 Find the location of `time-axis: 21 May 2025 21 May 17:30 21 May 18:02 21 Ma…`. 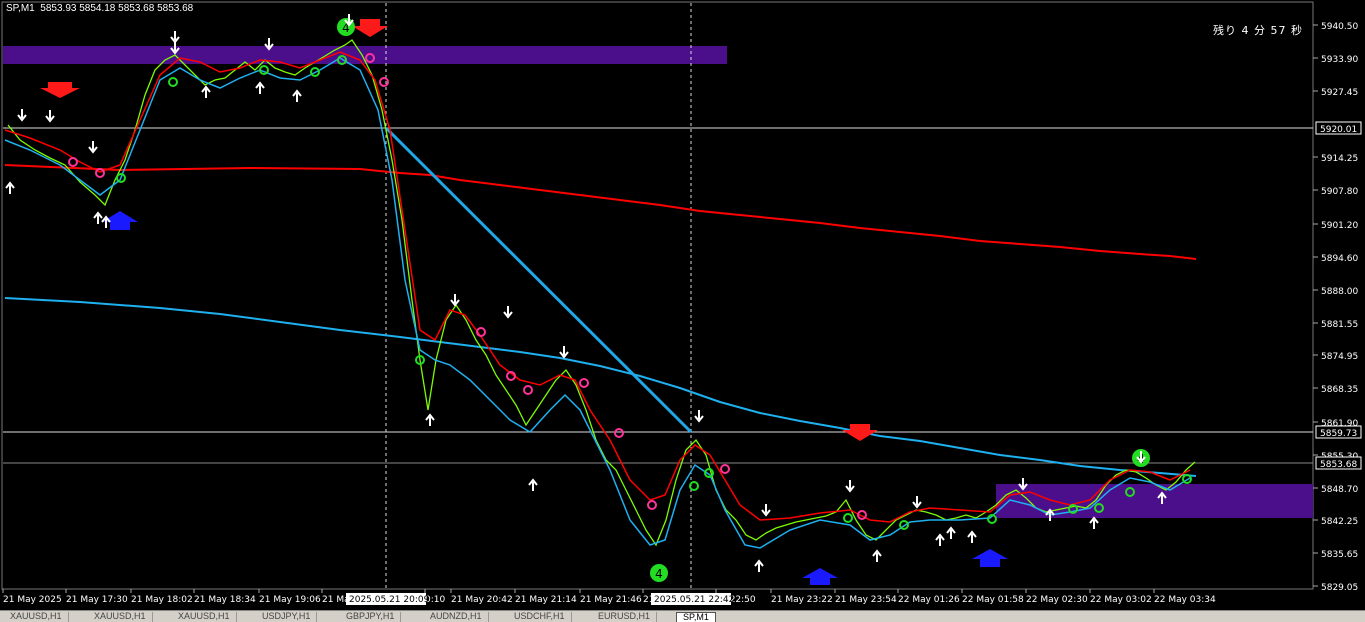

time-axis: 21 May 2025 21 May 17:30 21 May 18:02 21 Ma… is located at coordinates (609, 597).